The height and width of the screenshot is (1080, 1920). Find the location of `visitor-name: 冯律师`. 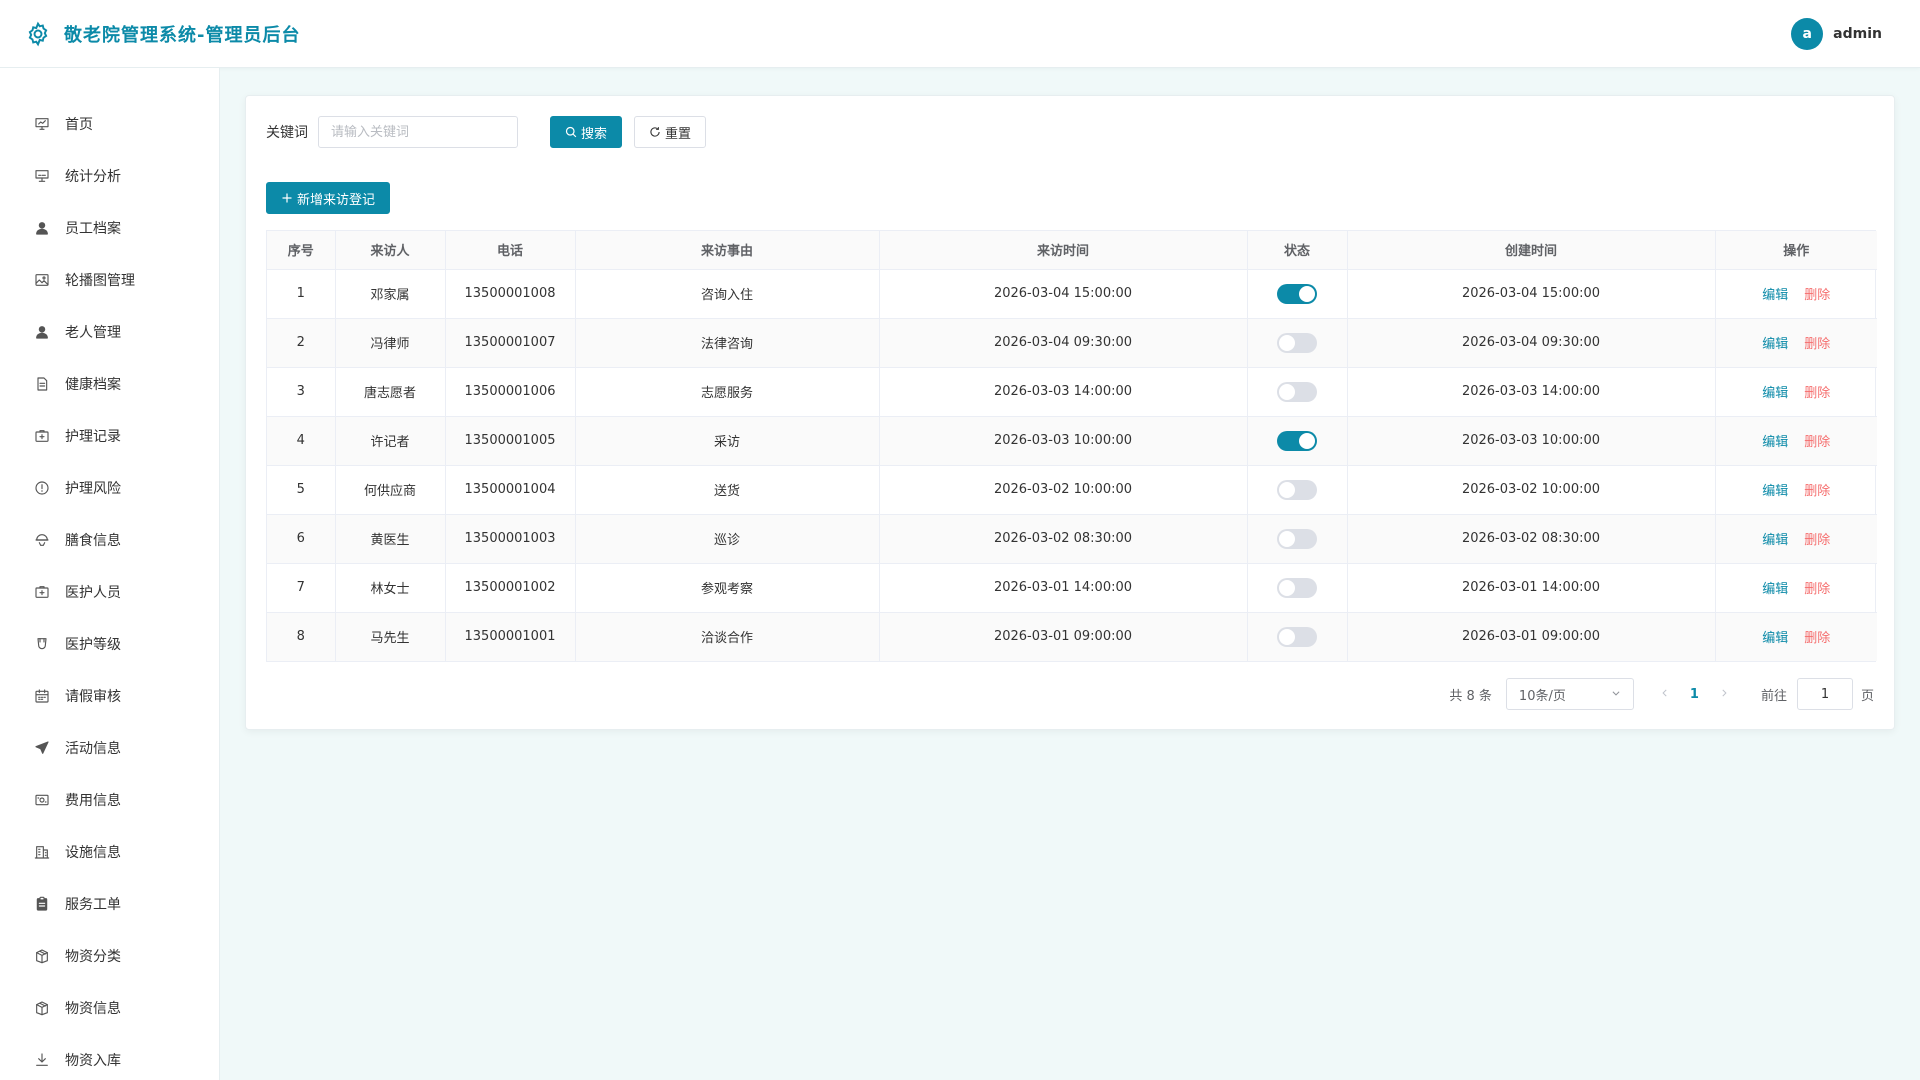

visitor-name: 冯律师 is located at coordinates (390, 343).